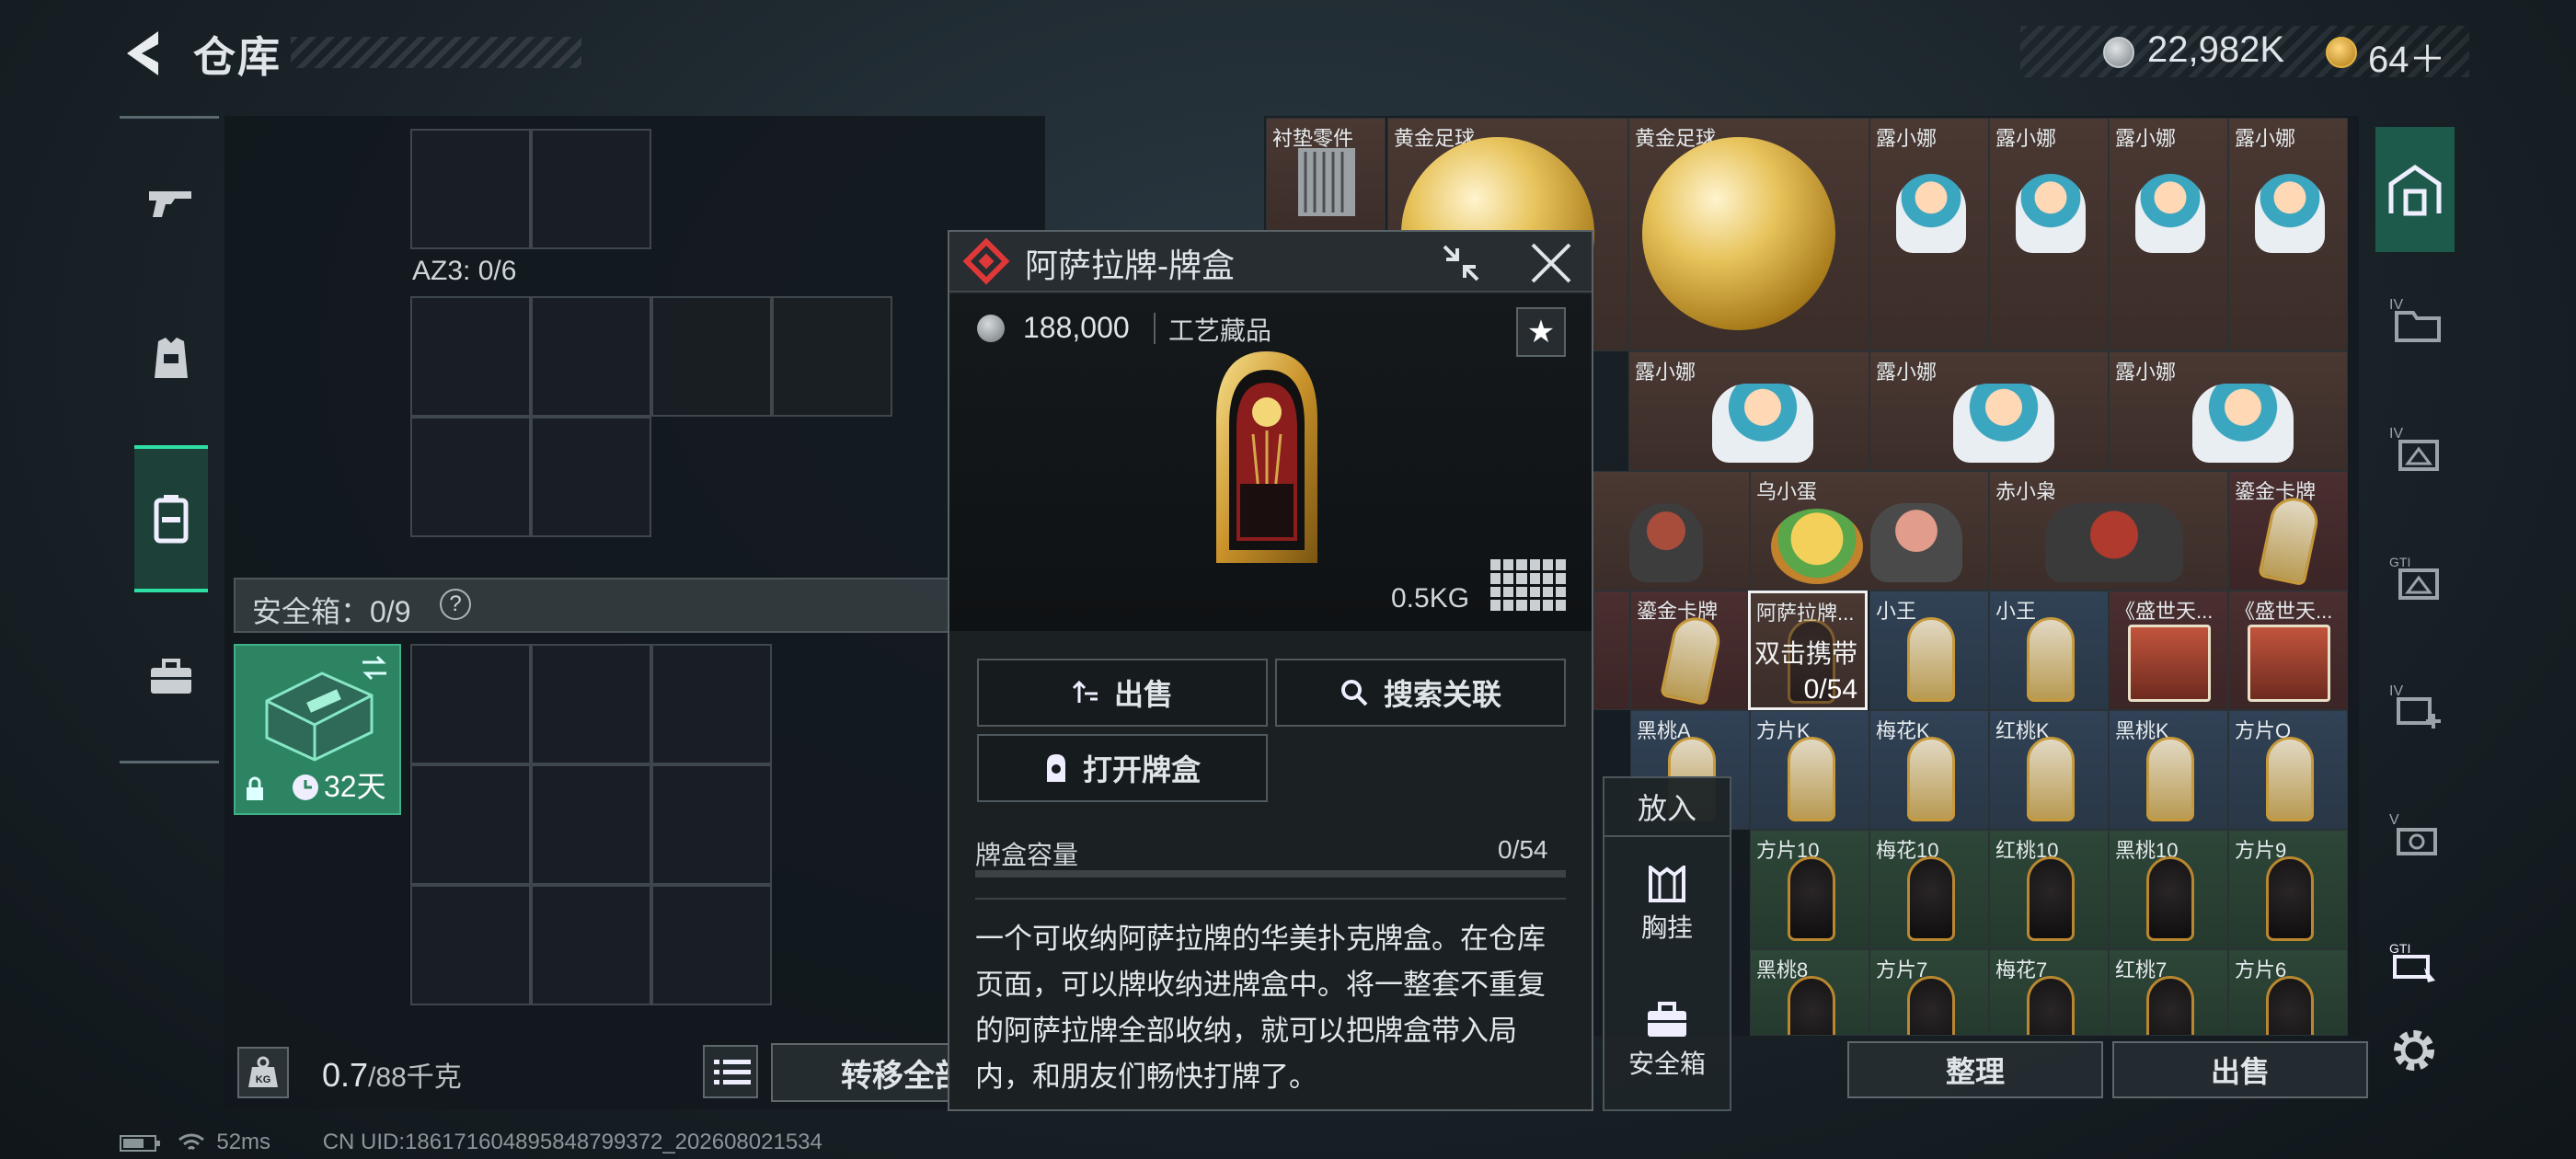 Image resolution: width=2576 pixels, height=1159 pixels. I want to click on item-slot: 黑桃10, so click(2168, 889).